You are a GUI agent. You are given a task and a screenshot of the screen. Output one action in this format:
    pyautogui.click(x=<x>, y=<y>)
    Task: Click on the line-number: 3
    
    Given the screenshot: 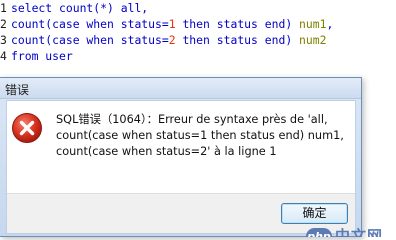 What is the action you would take?
    pyautogui.click(x=3, y=40)
    